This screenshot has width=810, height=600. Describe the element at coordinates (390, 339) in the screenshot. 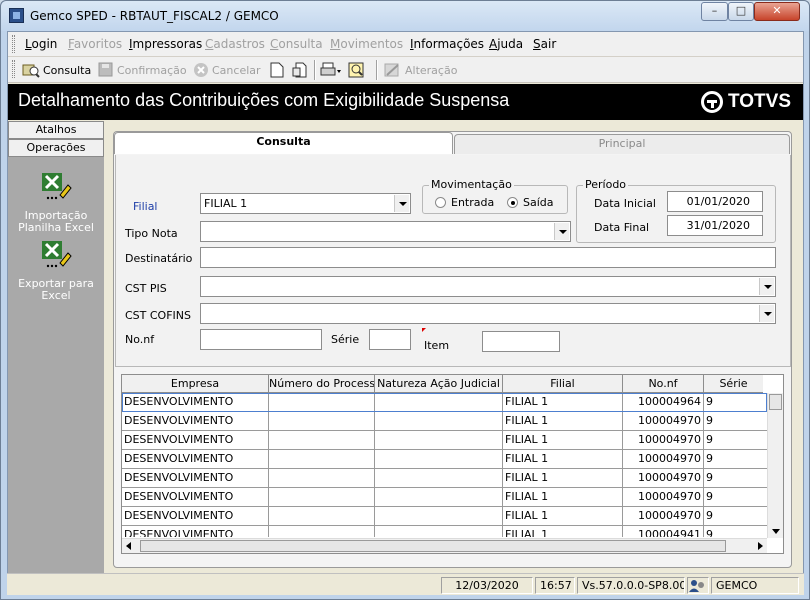

I see `serie-field` at that location.